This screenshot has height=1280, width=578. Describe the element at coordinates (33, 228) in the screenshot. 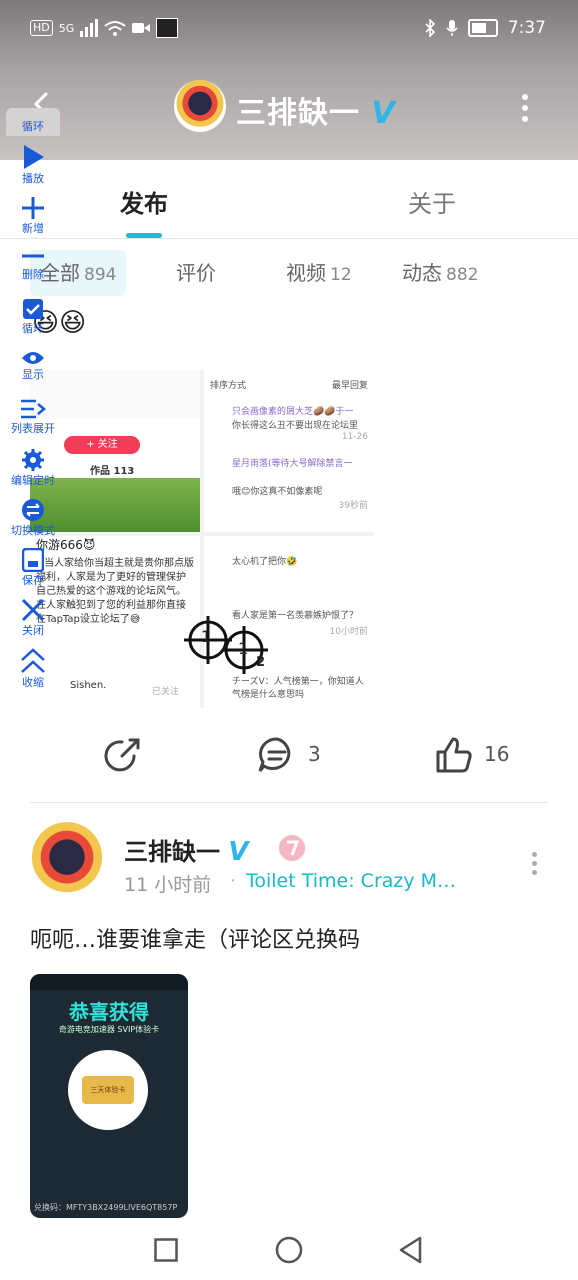

I see `toolbar-label: 新增` at that location.